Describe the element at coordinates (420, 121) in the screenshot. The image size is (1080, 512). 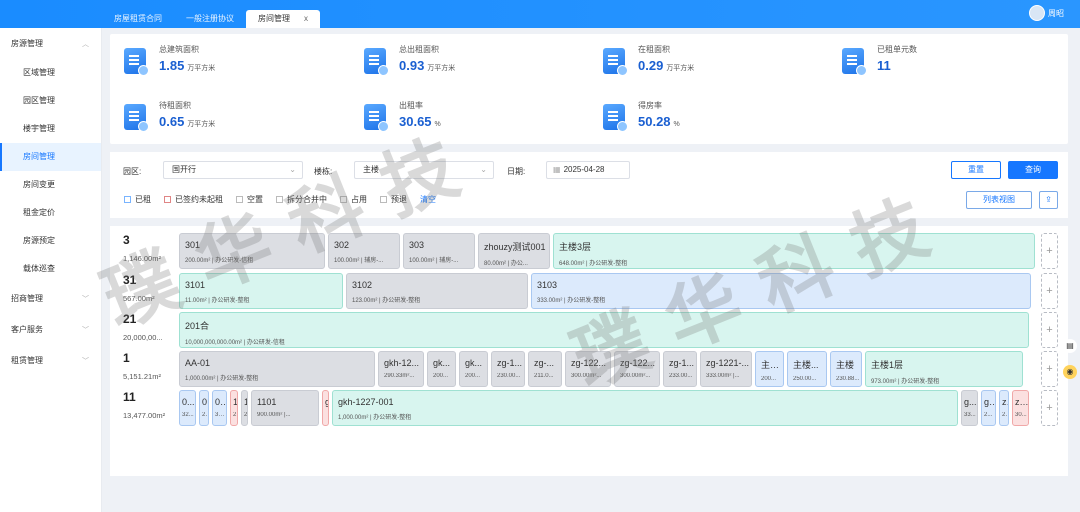
I see `stat-value: 30.65%` at that location.